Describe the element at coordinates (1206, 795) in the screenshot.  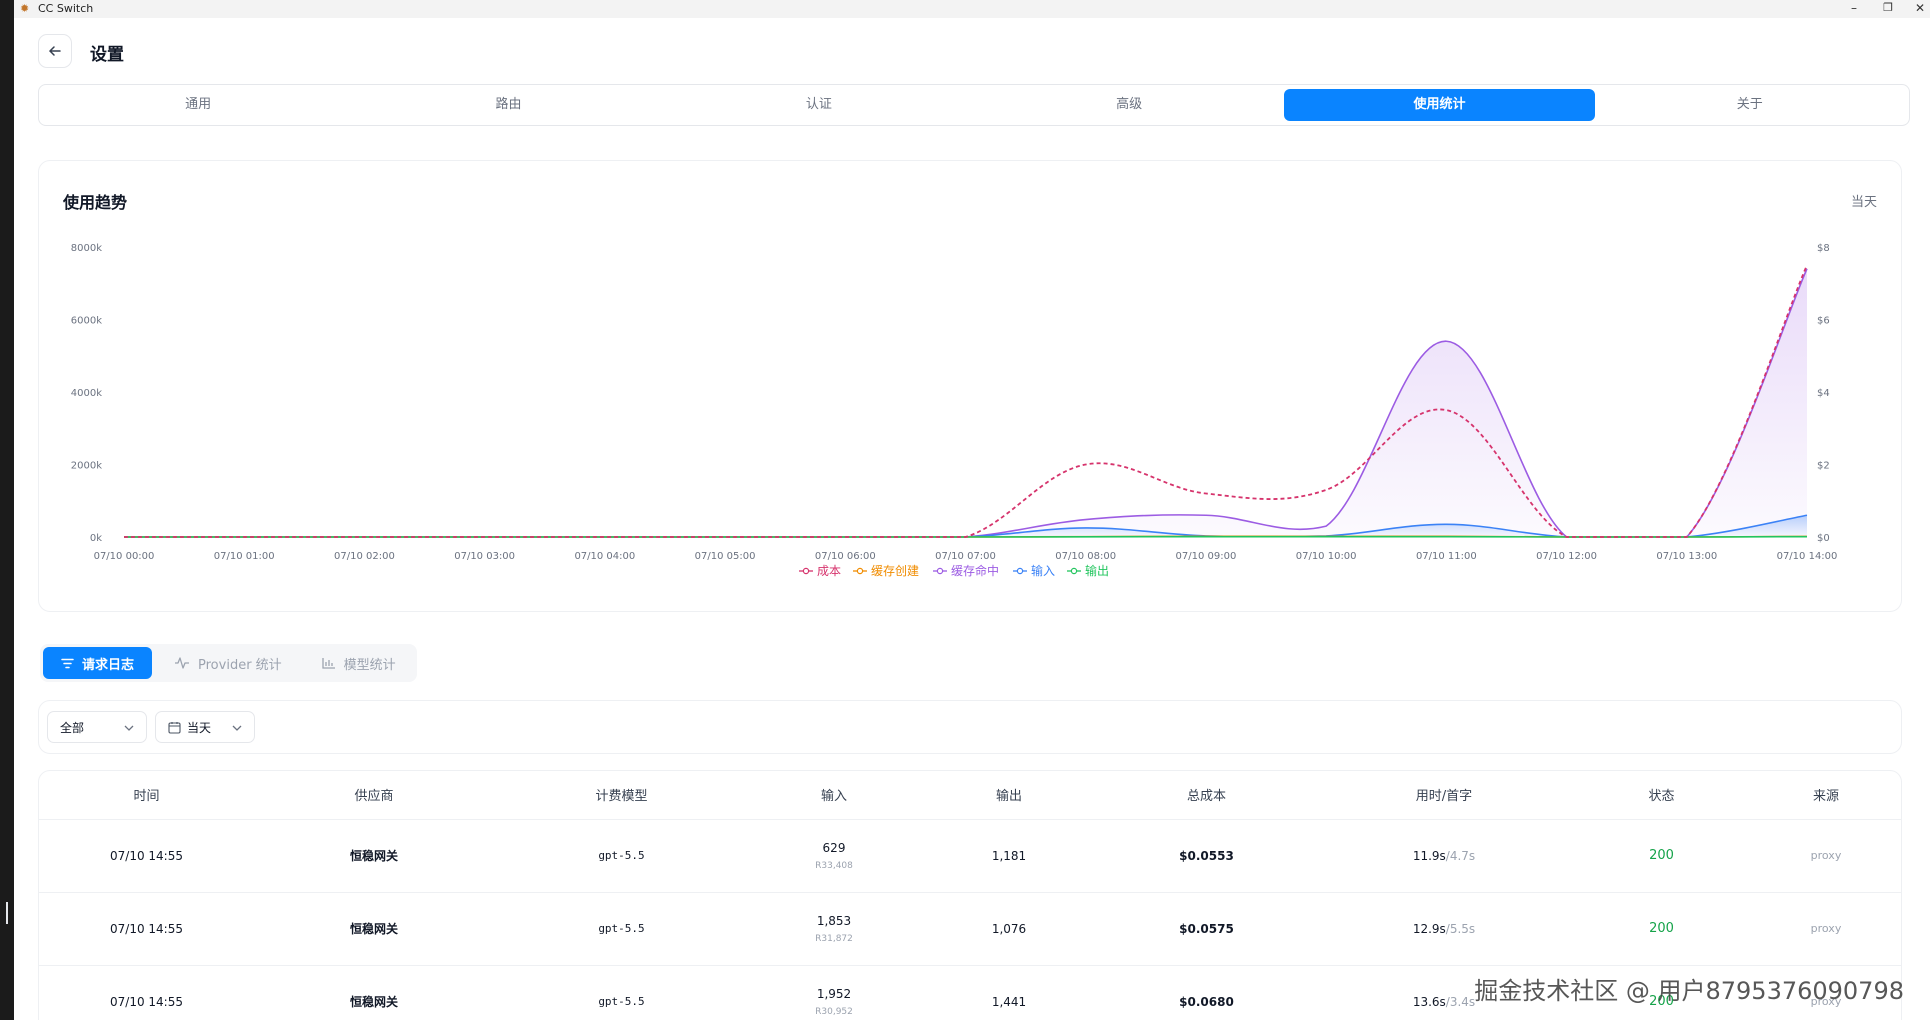
I see `column-header: 总成本` at that location.